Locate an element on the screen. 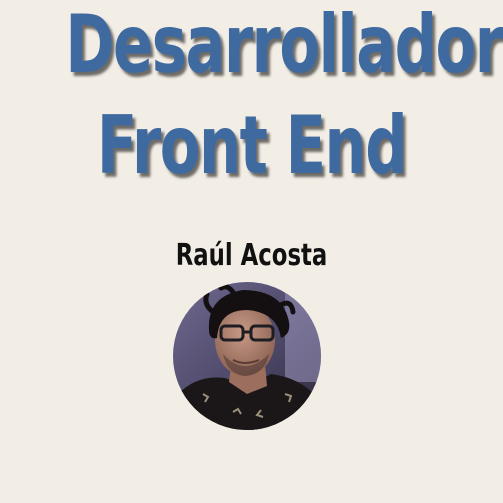 The width and height of the screenshot is (503, 503). avatar is located at coordinates (247, 356).